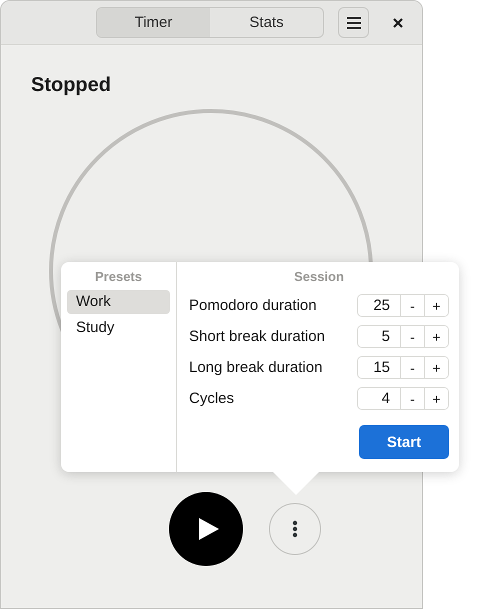 This screenshot has width=497, height=610. What do you see at coordinates (379, 367) in the screenshot?
I see `value-field: 15` at bounding box center [379, 367].